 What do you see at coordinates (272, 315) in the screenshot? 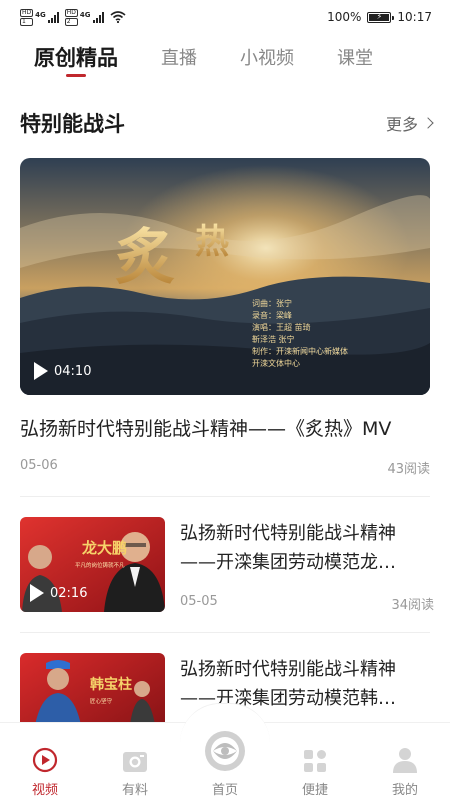
I see `credit-line: 录音：梁峰` at bounding box center [272, 315].